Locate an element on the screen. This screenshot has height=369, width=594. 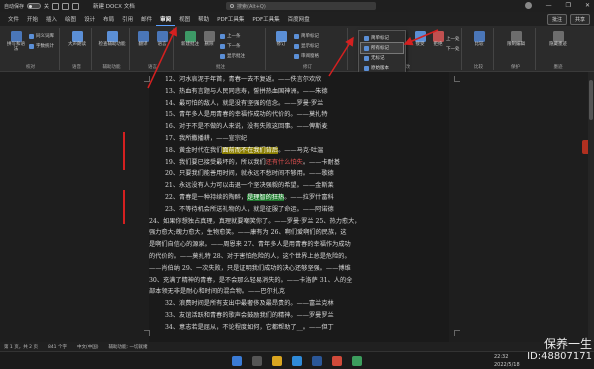
language-button: 语言 is located at coordinates (162, 39).